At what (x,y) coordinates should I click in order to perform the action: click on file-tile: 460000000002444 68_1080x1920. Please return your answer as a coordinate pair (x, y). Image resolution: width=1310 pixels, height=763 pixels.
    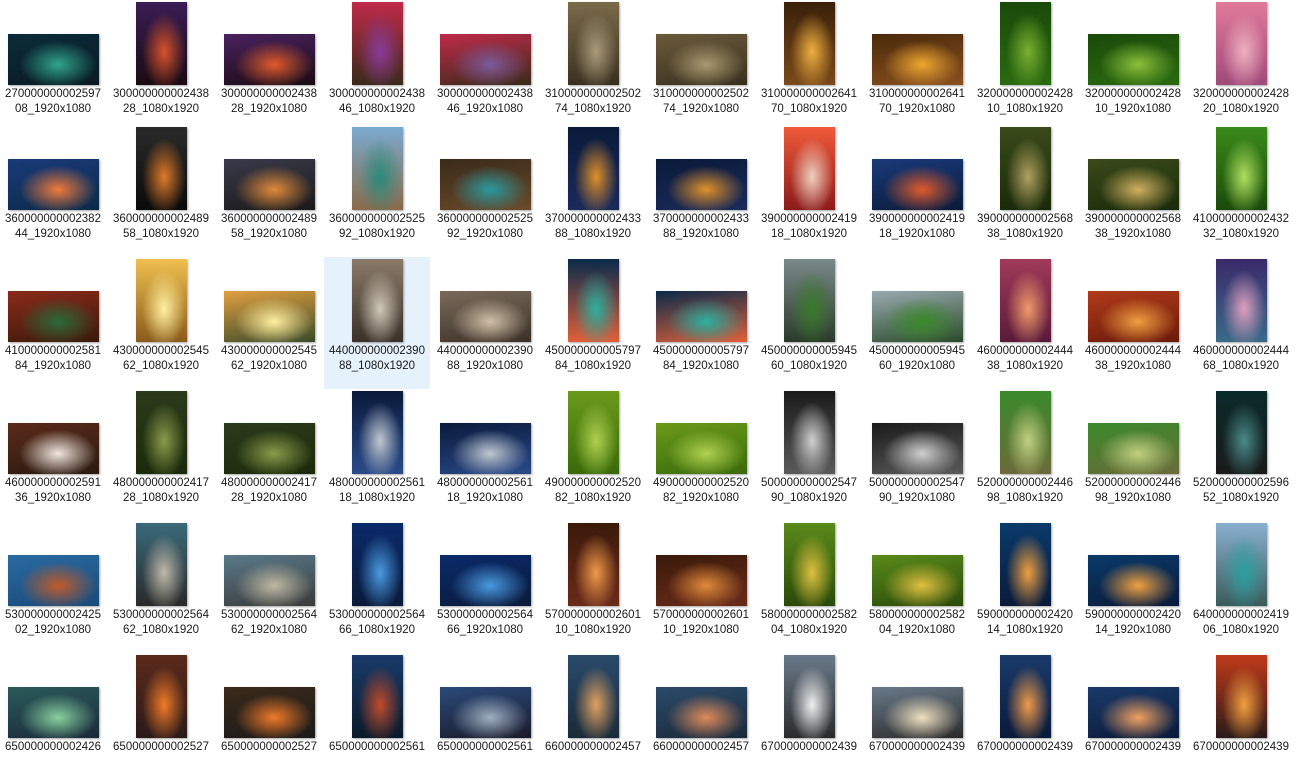
    Looking at the image, I should click on (1241, 323).